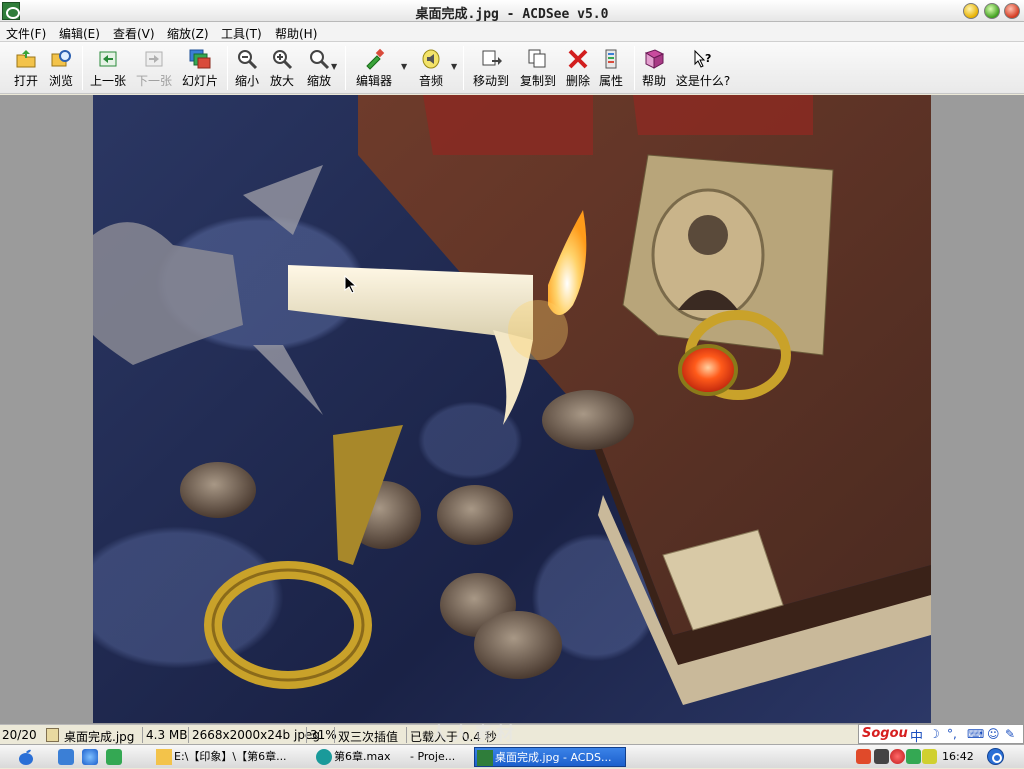 The width and height of the screenshot is (1024, 769). Describe the element at coordinates (26, 33) in the screenshot. I see `menu-file: 文件(F)` at that location.